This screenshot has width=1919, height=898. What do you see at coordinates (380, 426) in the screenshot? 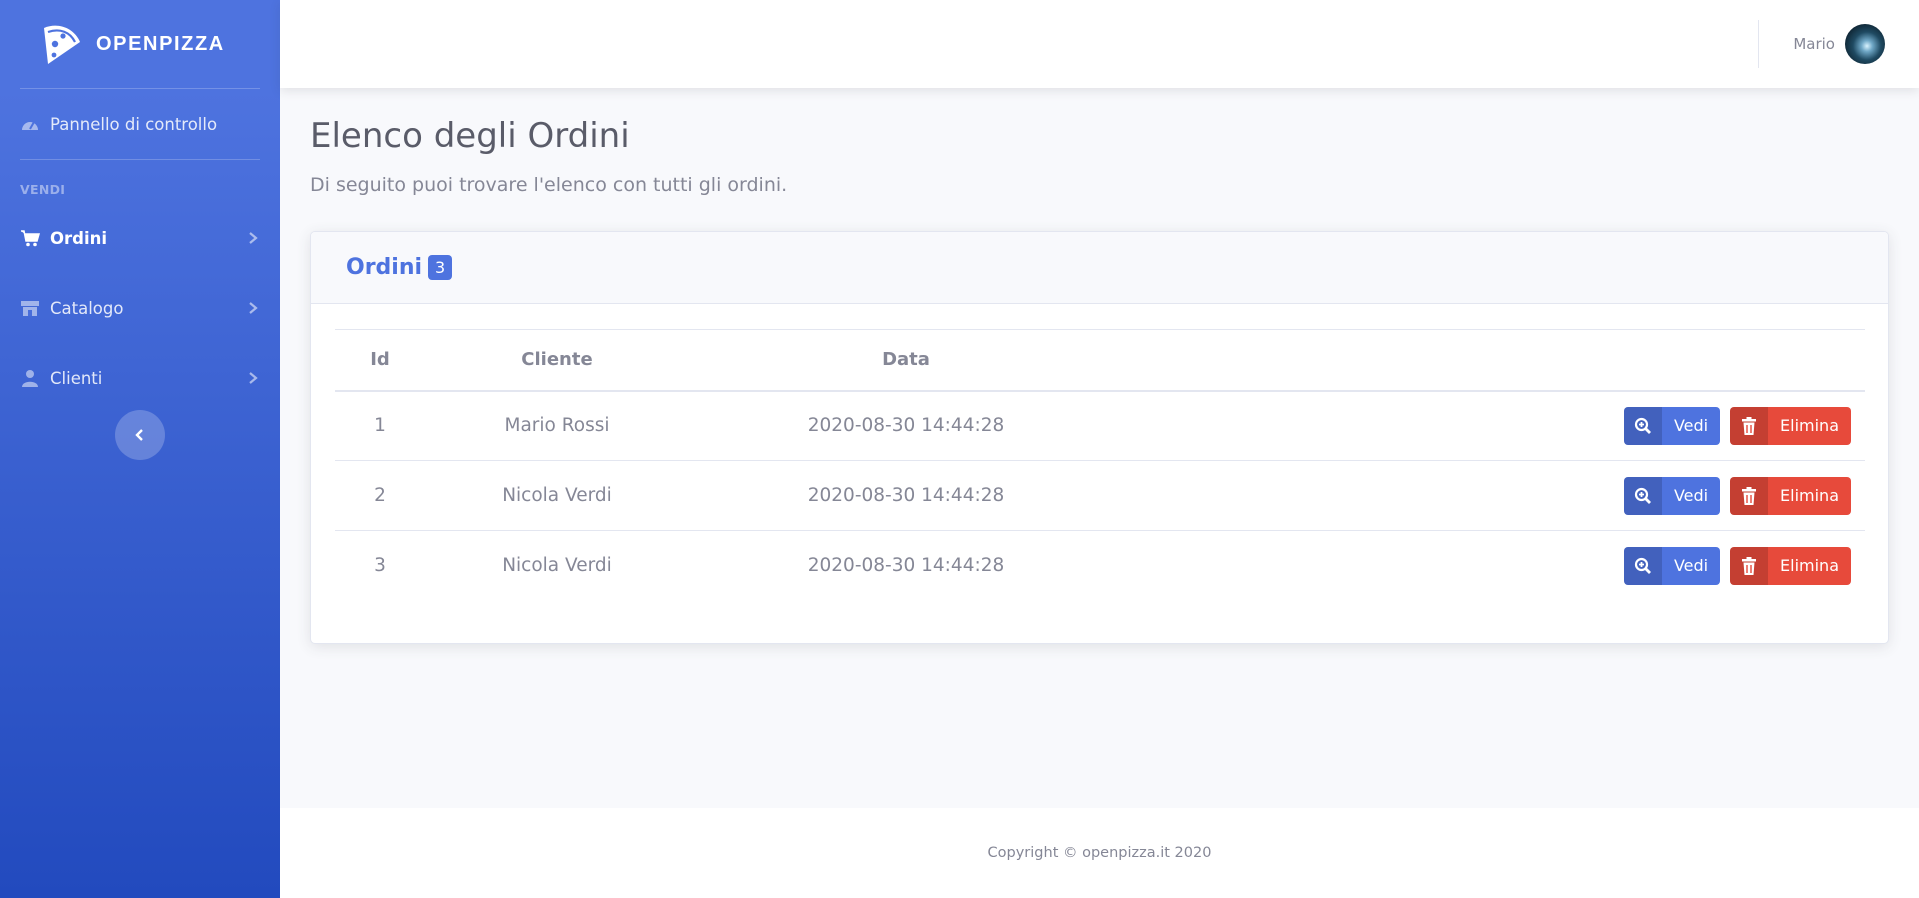
I see `cell-id: 1` at bounding box center [380, 426].